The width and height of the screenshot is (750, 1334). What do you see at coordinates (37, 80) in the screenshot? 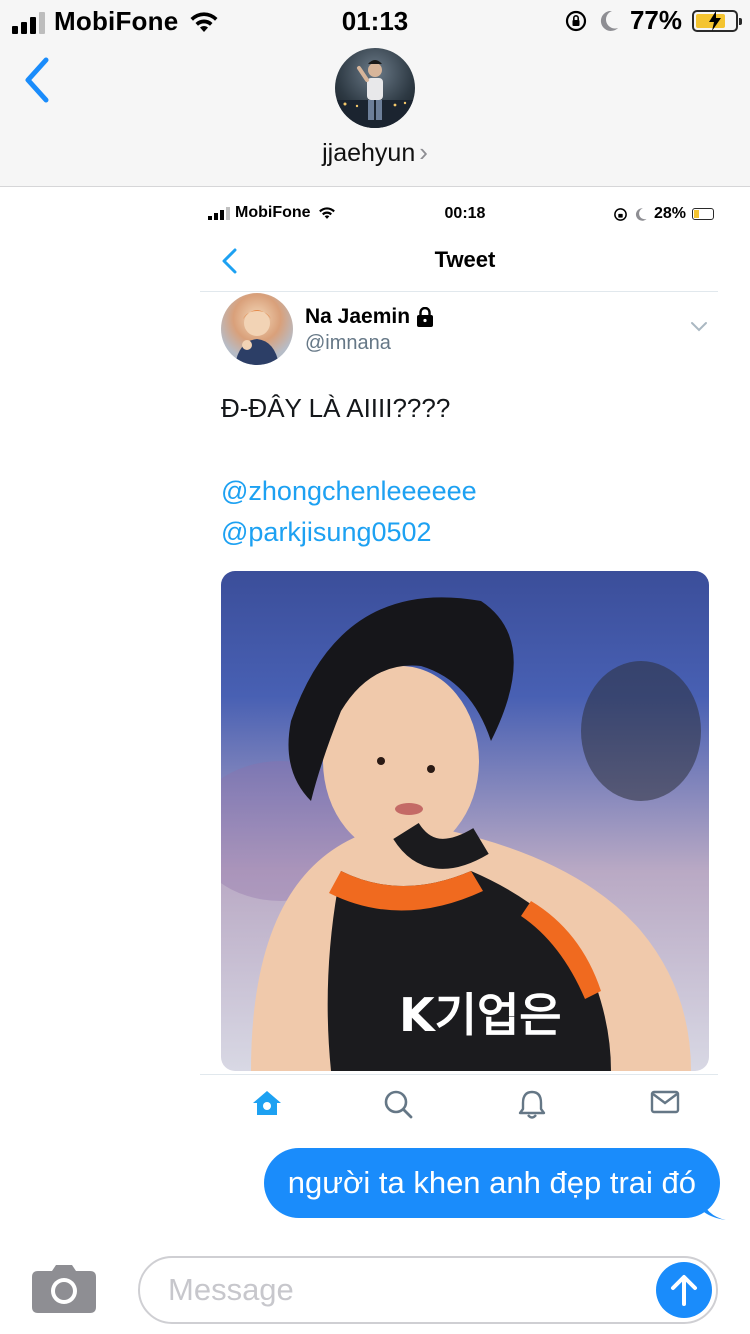
I see `back-chevron-icon` at bounding box center [37, 80].